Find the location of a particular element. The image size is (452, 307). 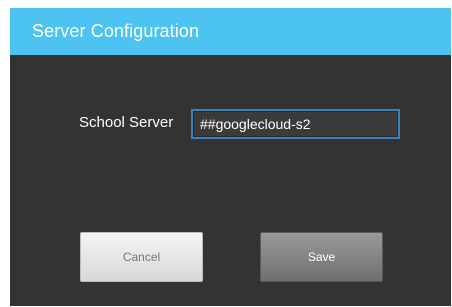

title-bar: Server Configuration is located at coordinates (230, 31).